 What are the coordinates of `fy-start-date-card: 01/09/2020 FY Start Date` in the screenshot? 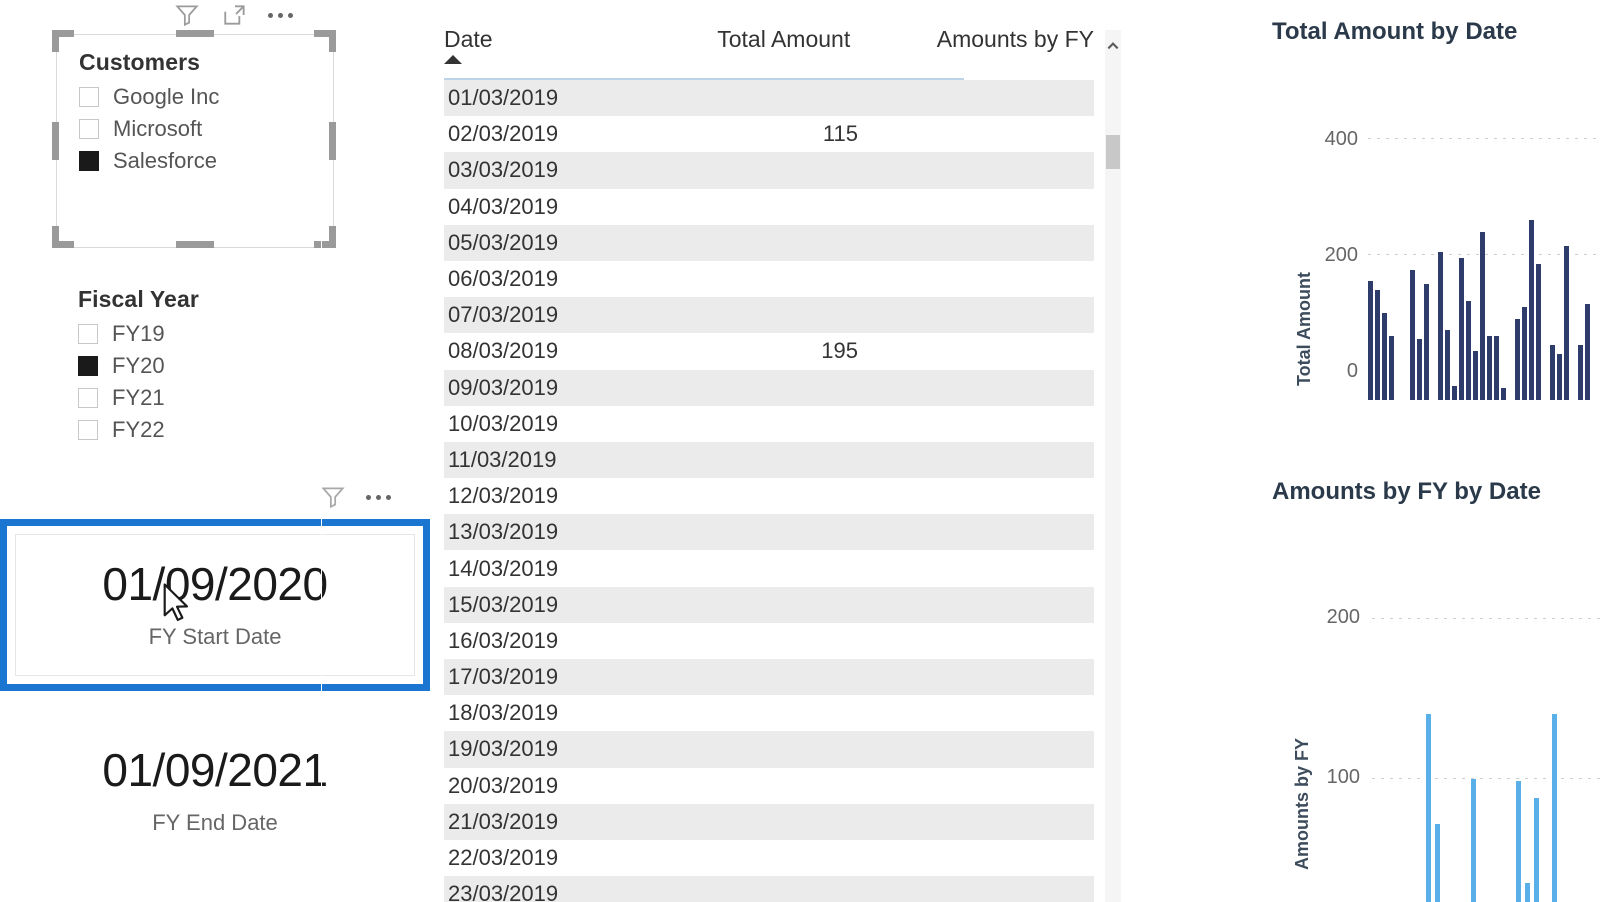 It's located at (215, 605).